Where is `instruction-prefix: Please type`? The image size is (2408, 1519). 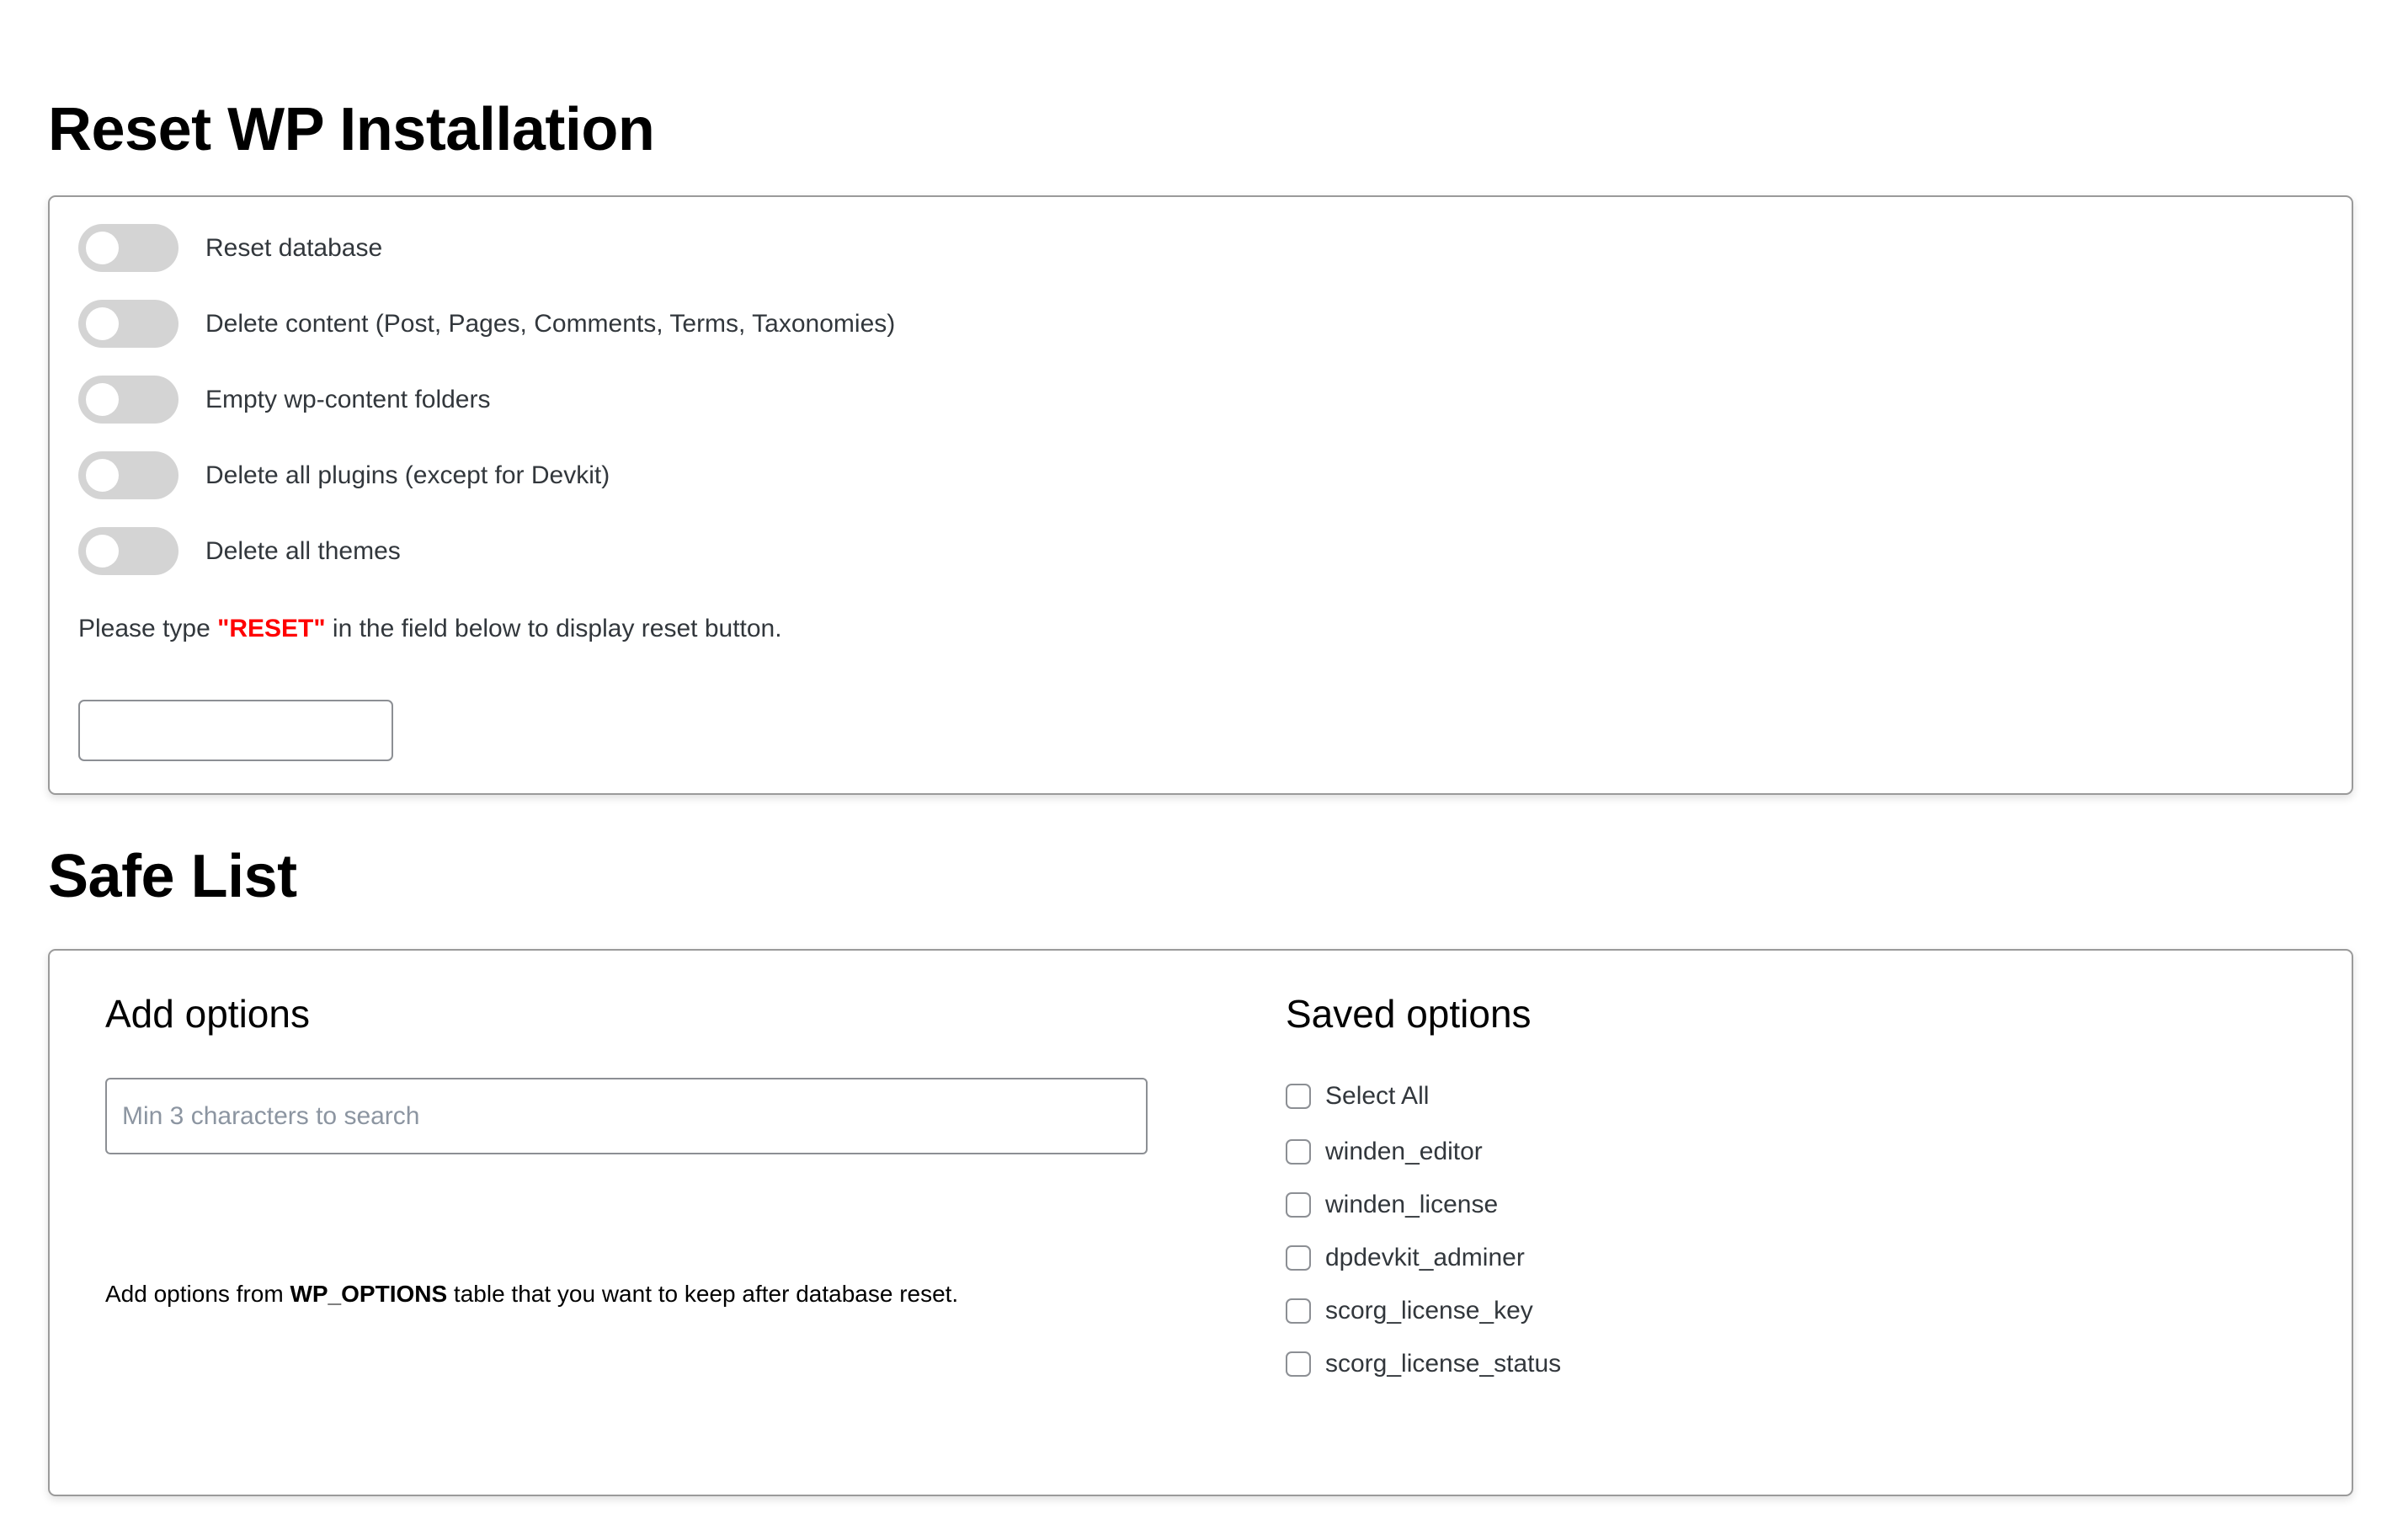 instruction-prefix: Please type is located at coordinates (148, 628).